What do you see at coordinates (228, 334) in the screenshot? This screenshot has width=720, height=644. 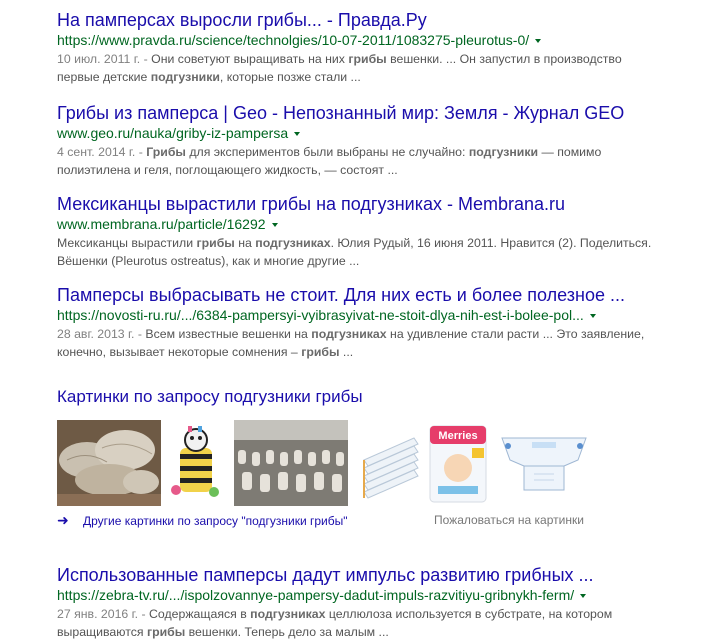 I see `snippet-text: Всем известные вешенки на` at bounding box center [228, 334].